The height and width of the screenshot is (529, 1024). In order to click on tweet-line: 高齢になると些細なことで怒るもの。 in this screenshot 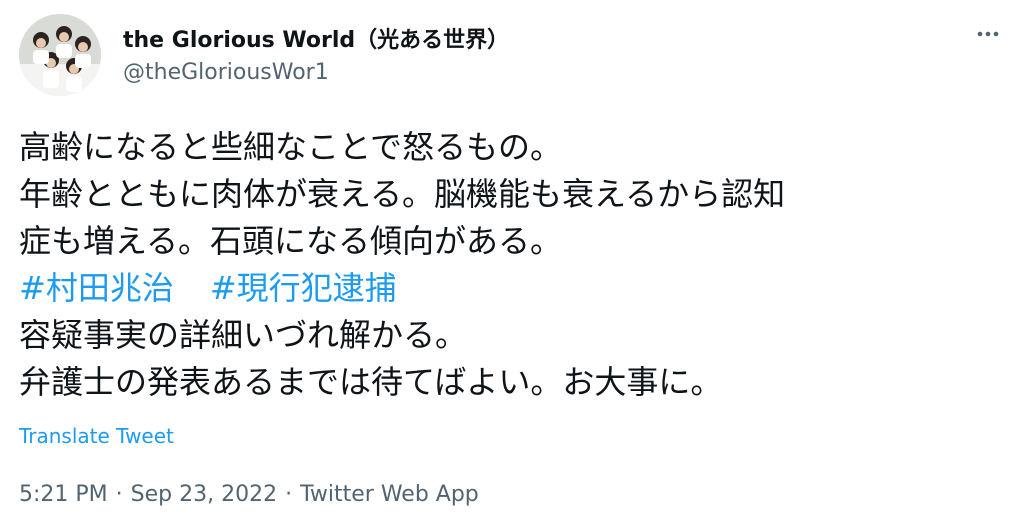, I will do `click(291, 147)`.